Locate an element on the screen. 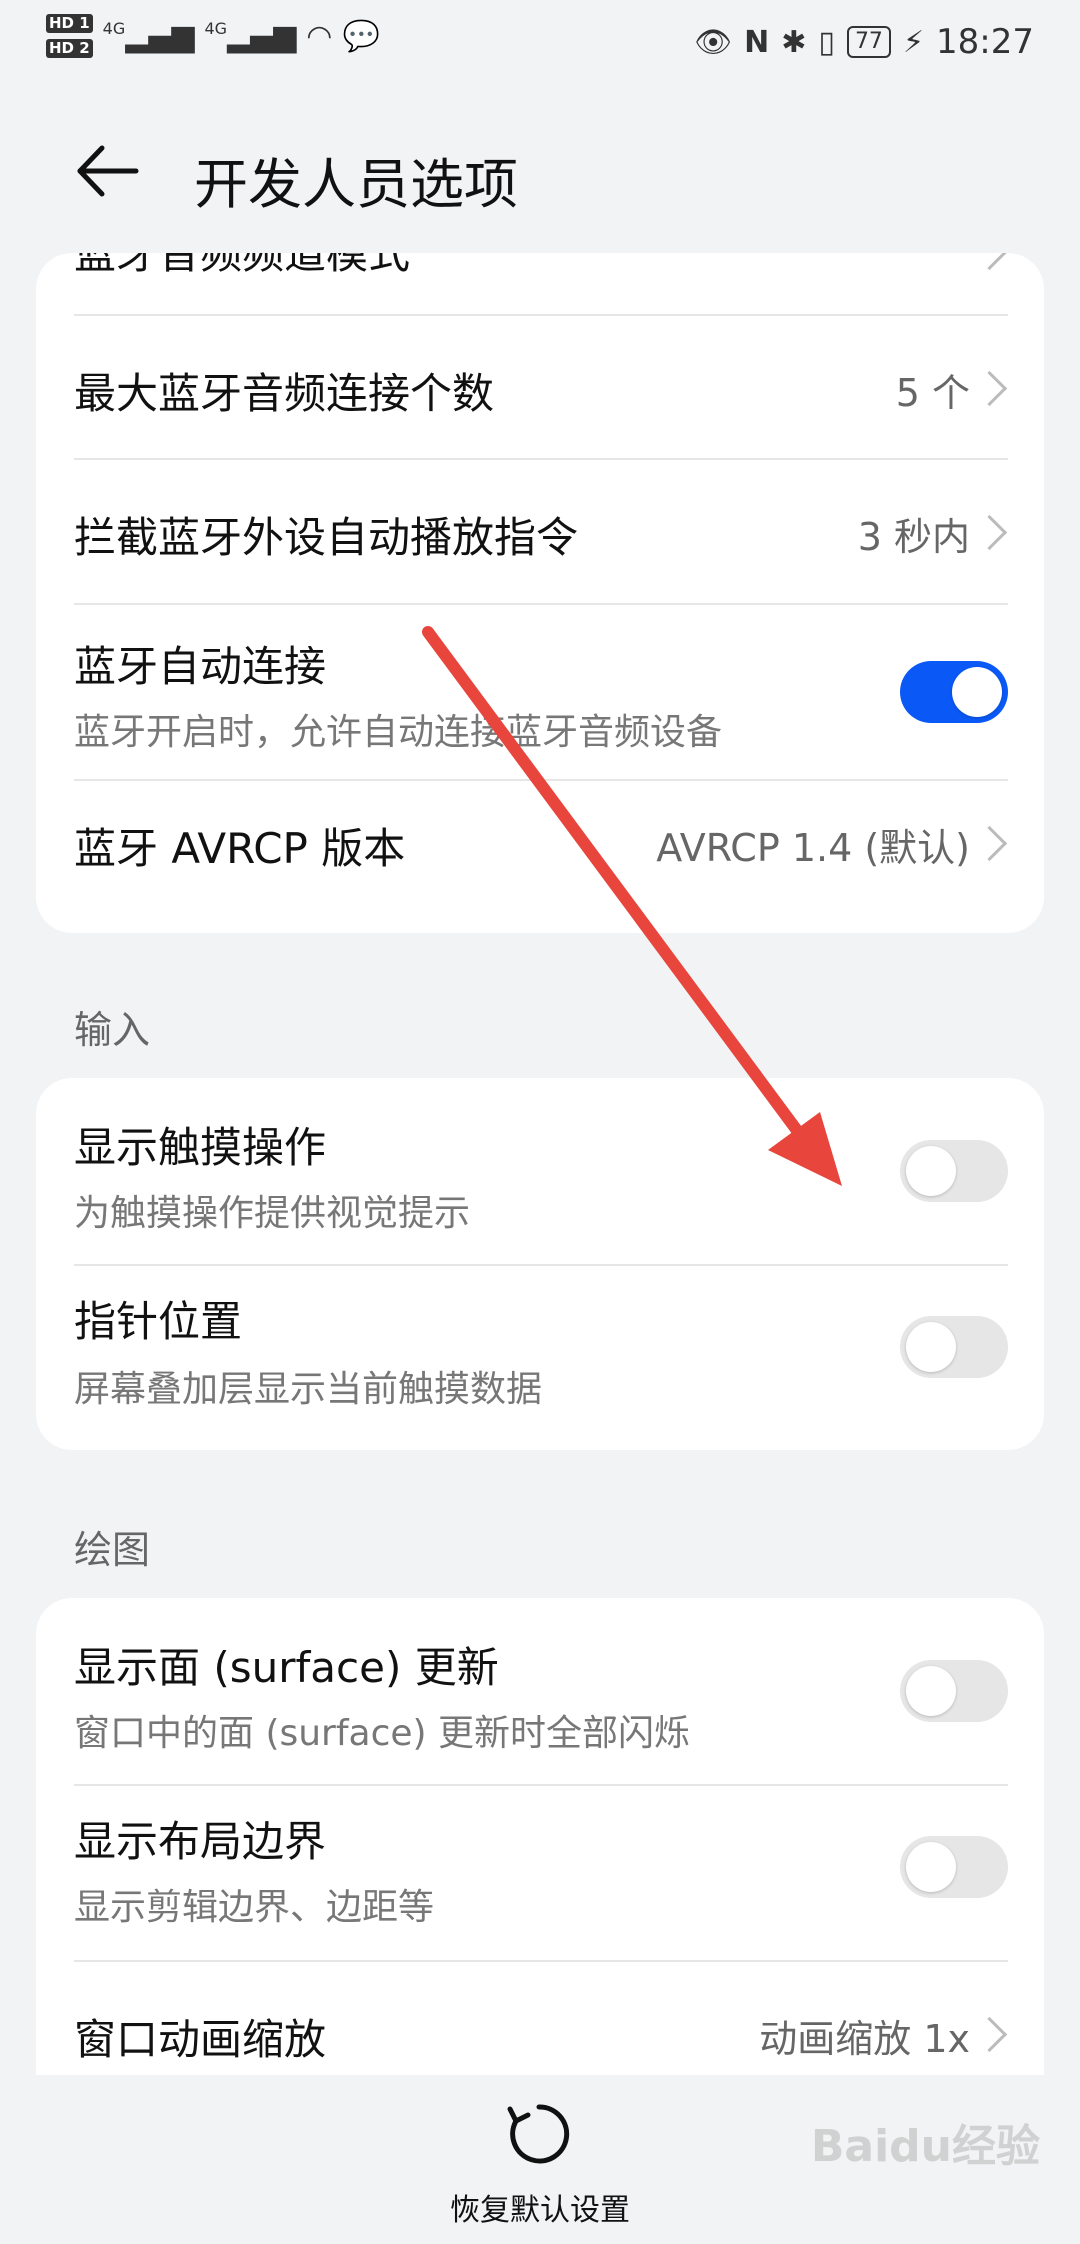  back-button is located at coordinates (107, 171).